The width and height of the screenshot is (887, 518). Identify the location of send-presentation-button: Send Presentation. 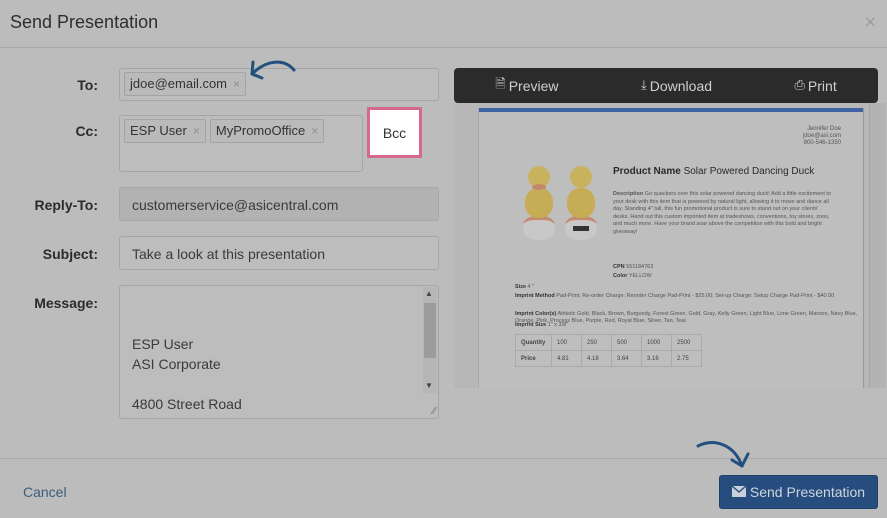
(798, 492).